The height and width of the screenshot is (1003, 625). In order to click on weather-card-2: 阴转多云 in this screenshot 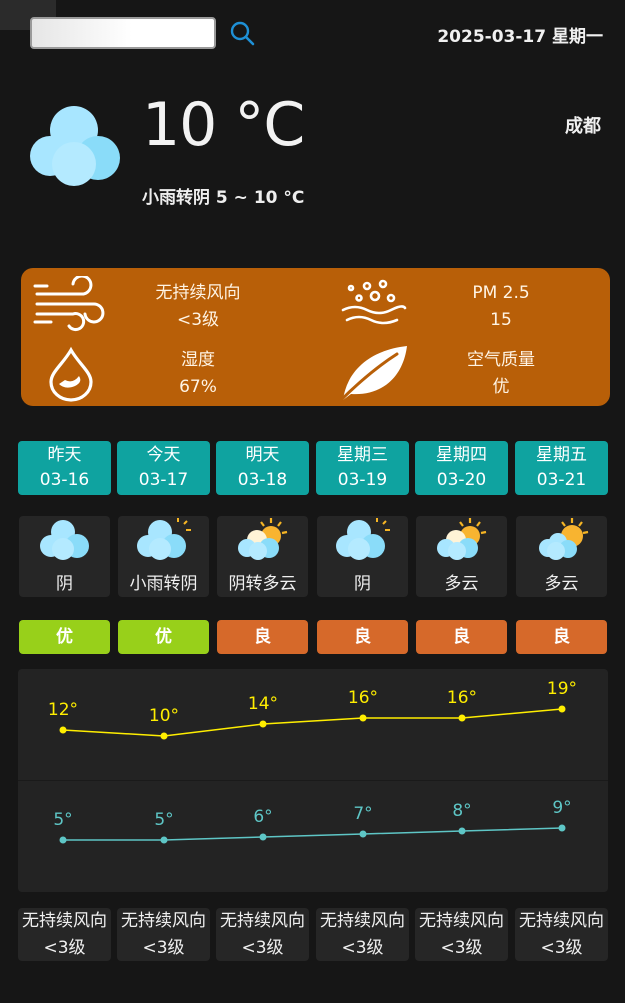, I will do `click(262, 556)`.